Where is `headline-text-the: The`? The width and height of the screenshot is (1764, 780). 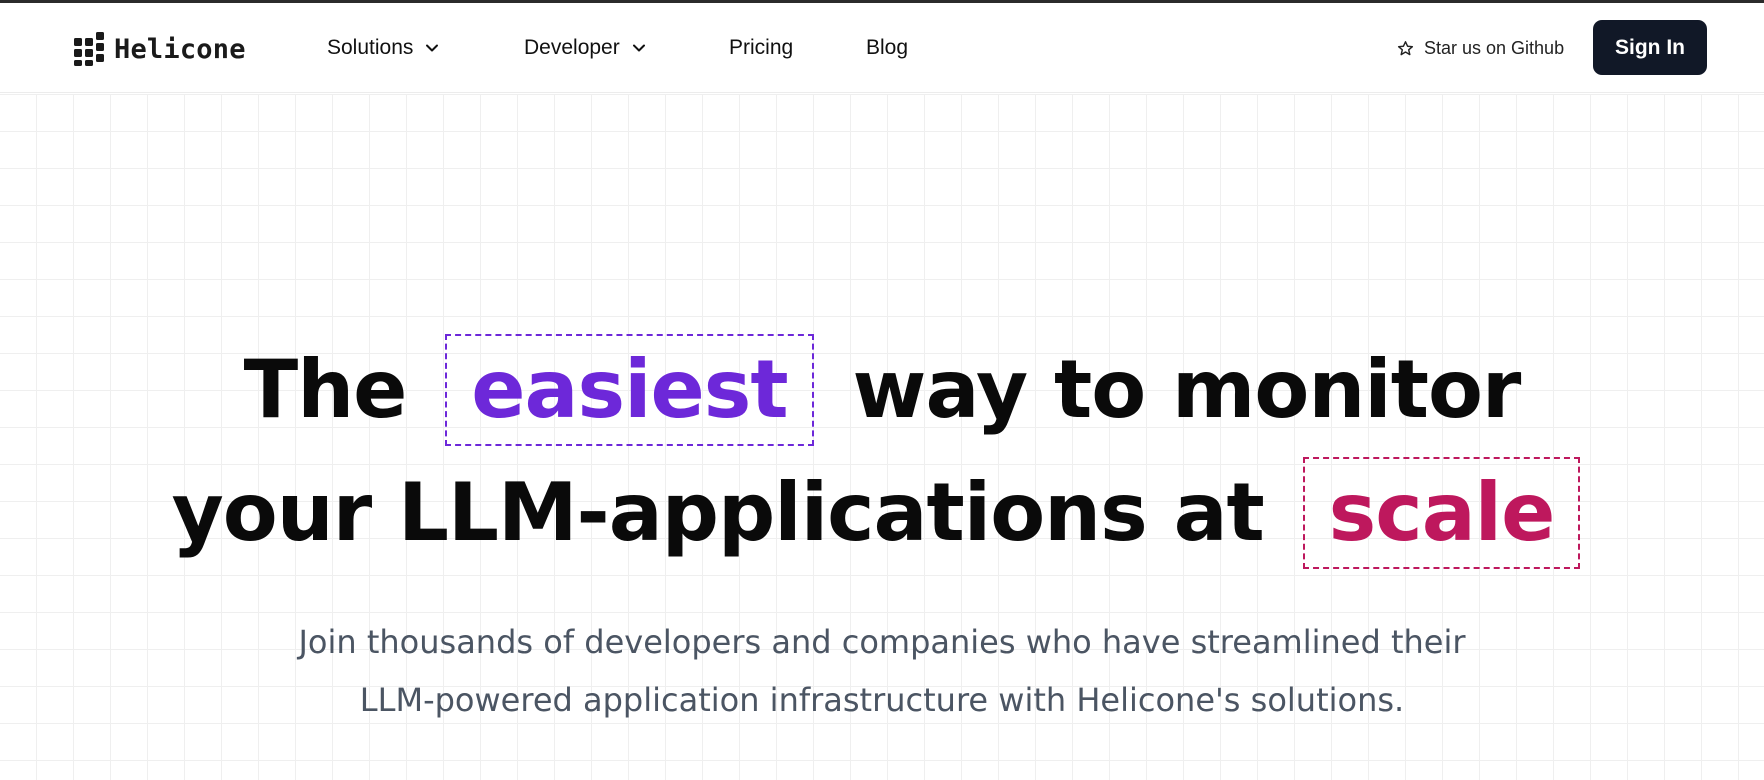
headline-text-the: The is located at coordinates (325, 389).